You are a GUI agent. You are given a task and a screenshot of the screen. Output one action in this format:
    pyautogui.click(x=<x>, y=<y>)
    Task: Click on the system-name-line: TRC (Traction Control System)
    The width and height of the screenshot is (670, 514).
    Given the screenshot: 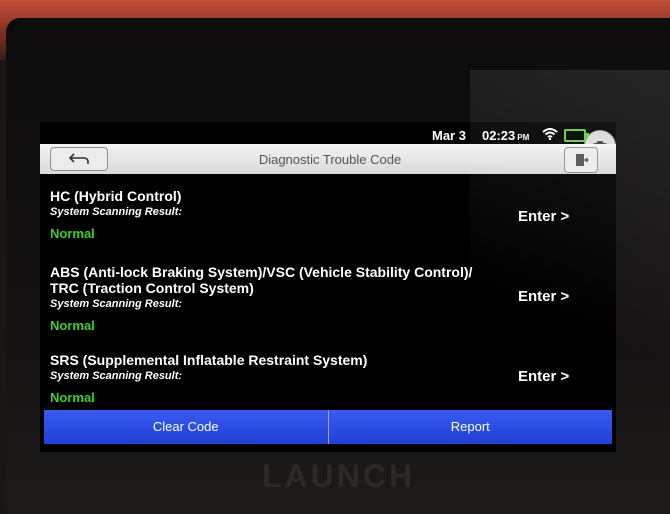 What is the action you would take?
    pyautogui.click(x=152, y=288)
    